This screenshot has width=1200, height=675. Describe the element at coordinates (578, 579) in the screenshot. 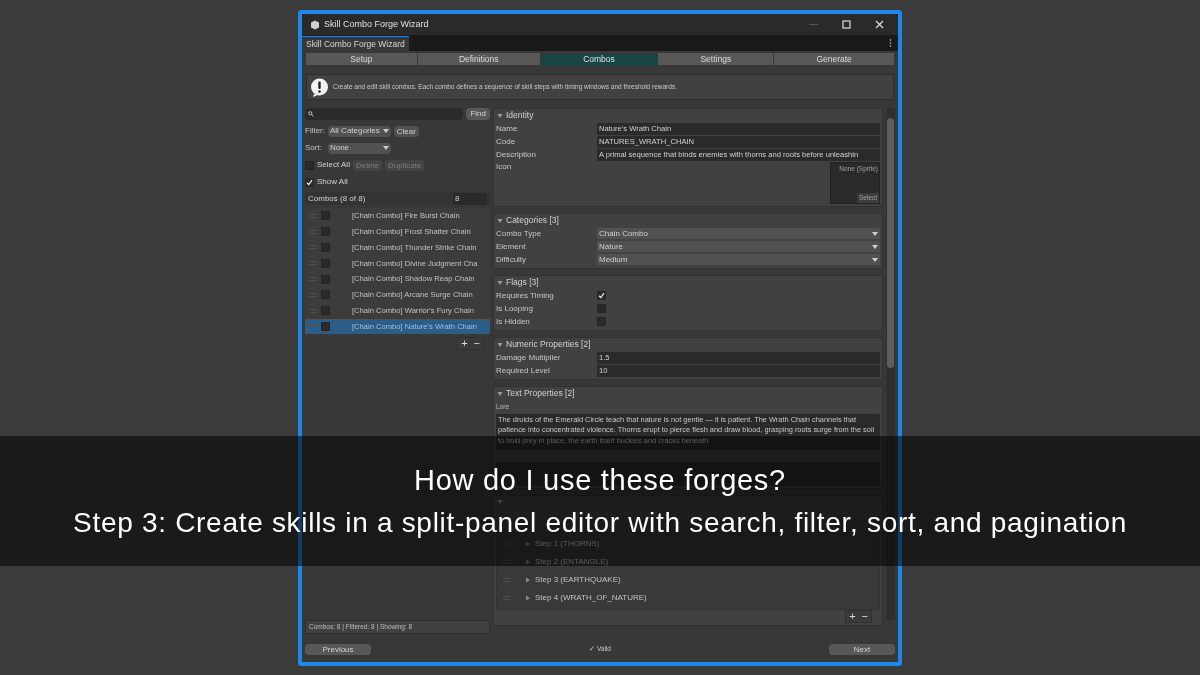

I see `step-item: Step 3 (EARTHQUAKE)` at that location.